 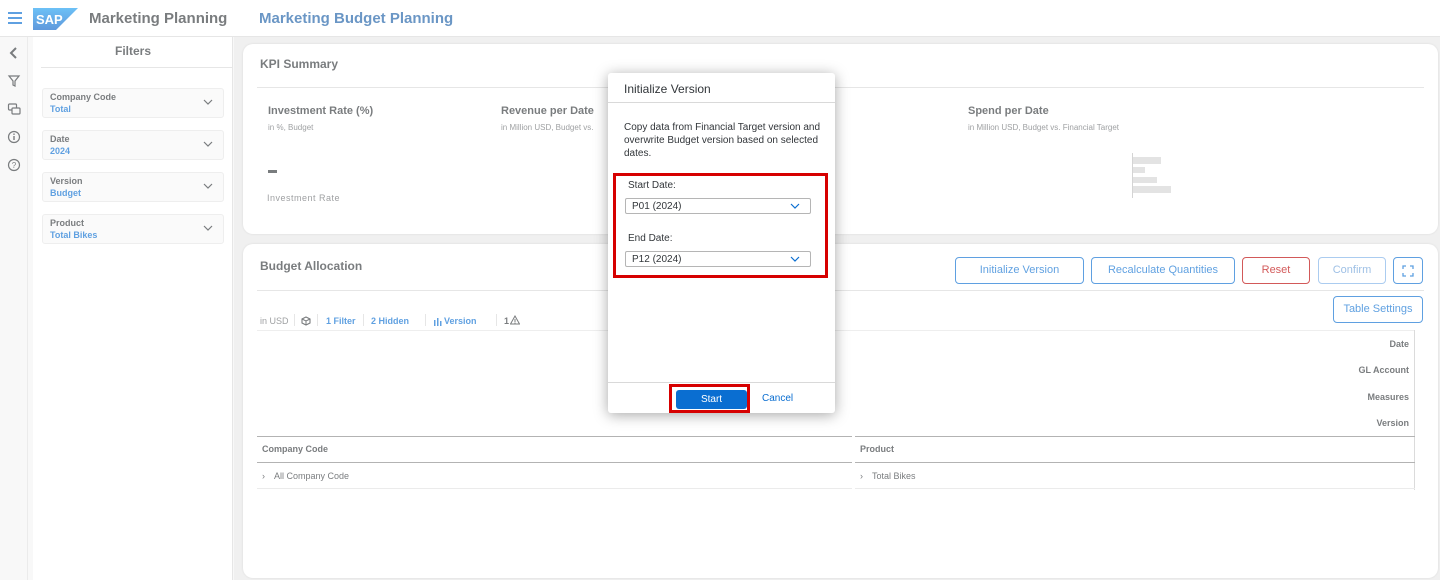 I want to click on cancel-button: Cancel, so click(x=777, y=398).